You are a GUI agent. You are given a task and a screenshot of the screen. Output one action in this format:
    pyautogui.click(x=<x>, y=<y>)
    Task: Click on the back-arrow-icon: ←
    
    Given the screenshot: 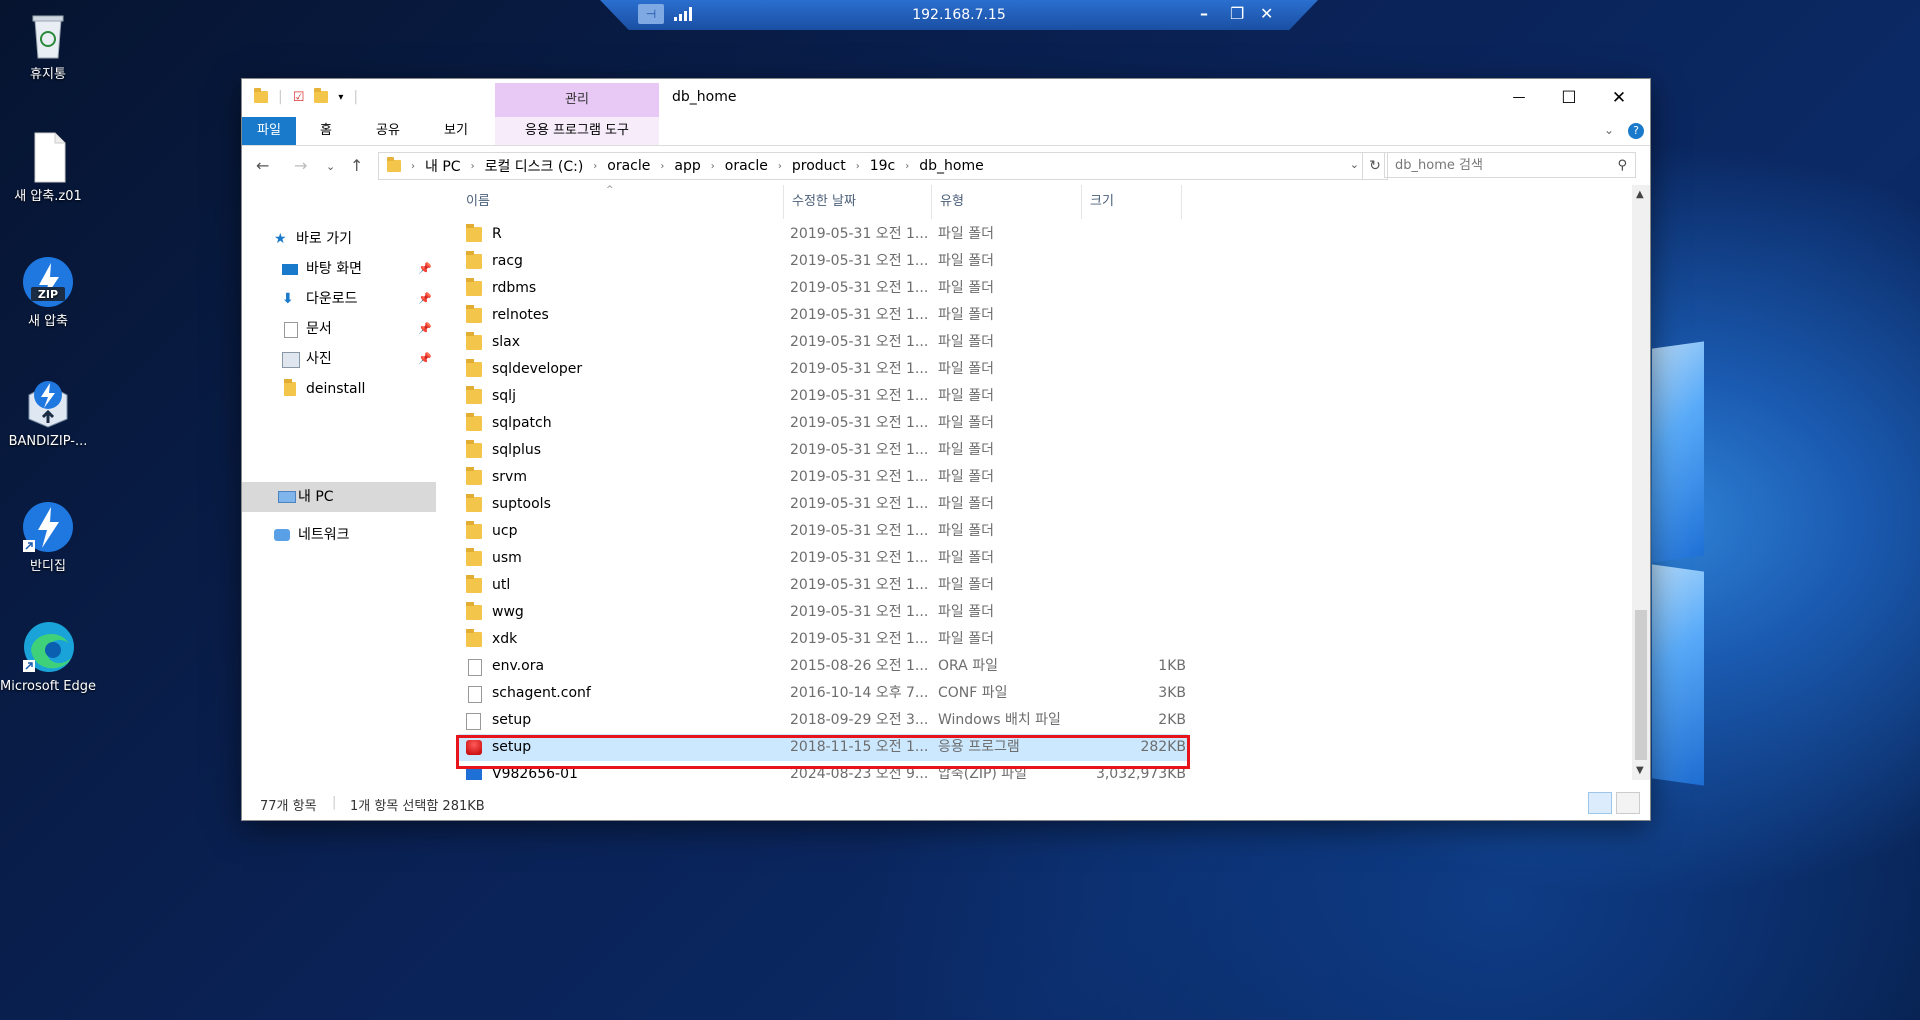 What is the action you would take?
    pyautogui.click(x=262, y=165)
    